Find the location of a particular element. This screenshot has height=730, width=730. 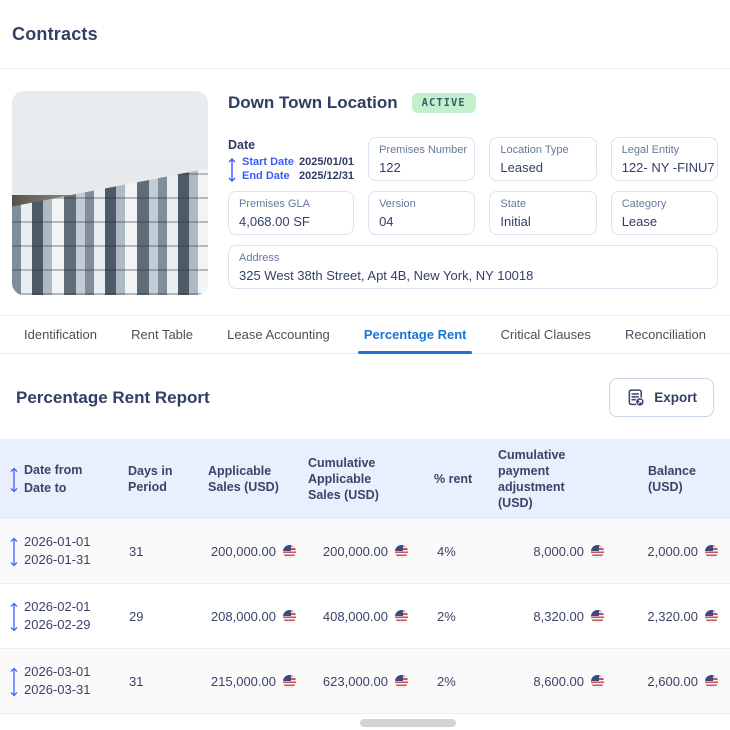

cumulative-payment-cell: 8,000.00 is located at coordinates (553, 551).